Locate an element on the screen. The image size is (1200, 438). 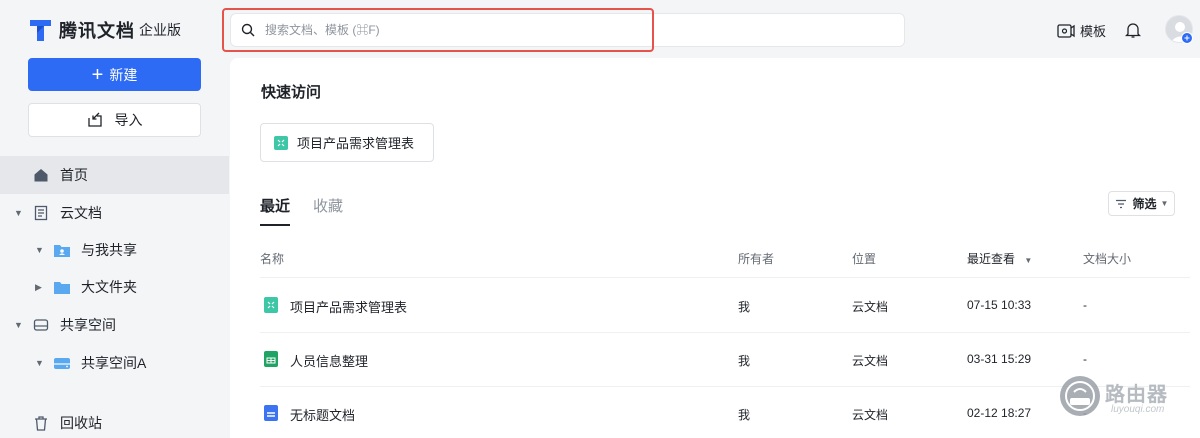
sidebar-item-shared-with-me: ▼ 与我共享 is located at coordinates (114, 250).